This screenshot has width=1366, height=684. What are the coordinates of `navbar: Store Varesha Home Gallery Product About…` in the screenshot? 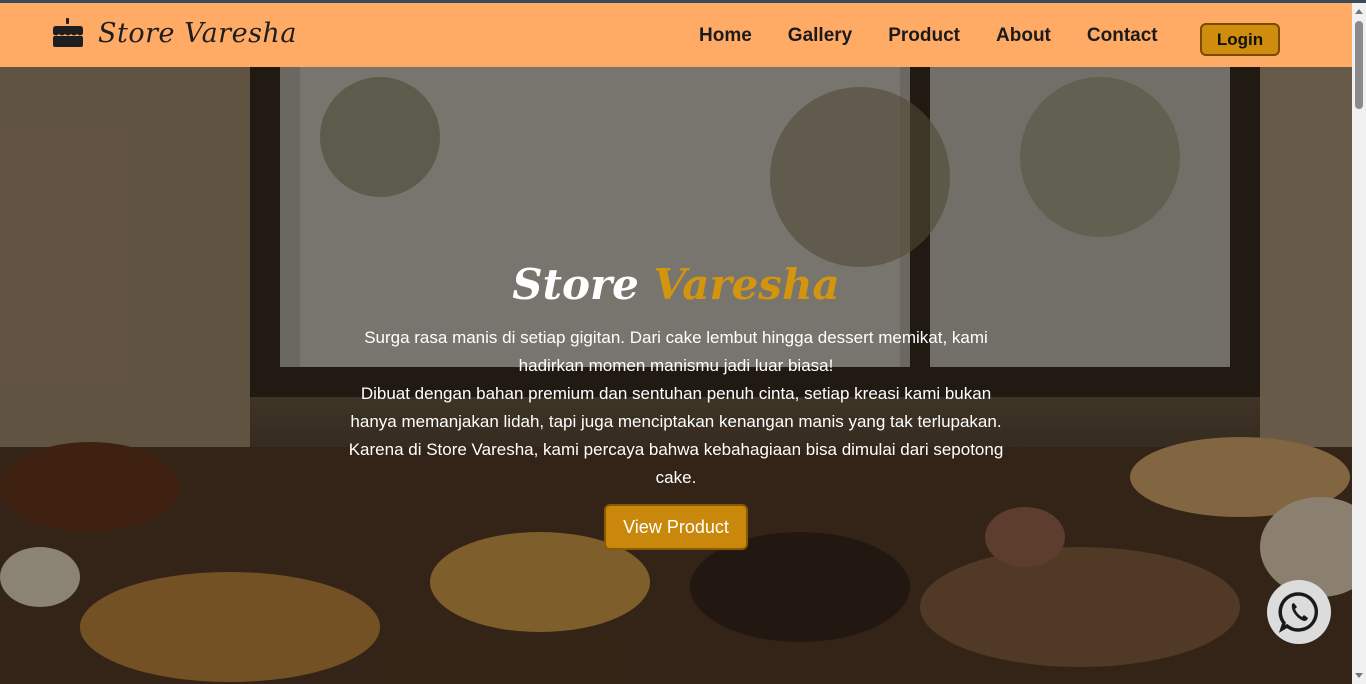 It's located at (676, 35).